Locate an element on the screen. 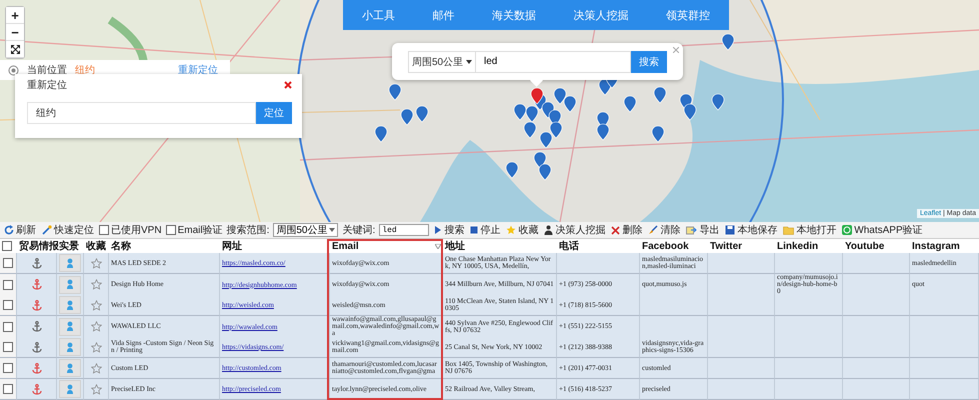 This screenshot has width=979, height=400. nav-item: 决策人挖掘 is located at coordinates (601, 15).